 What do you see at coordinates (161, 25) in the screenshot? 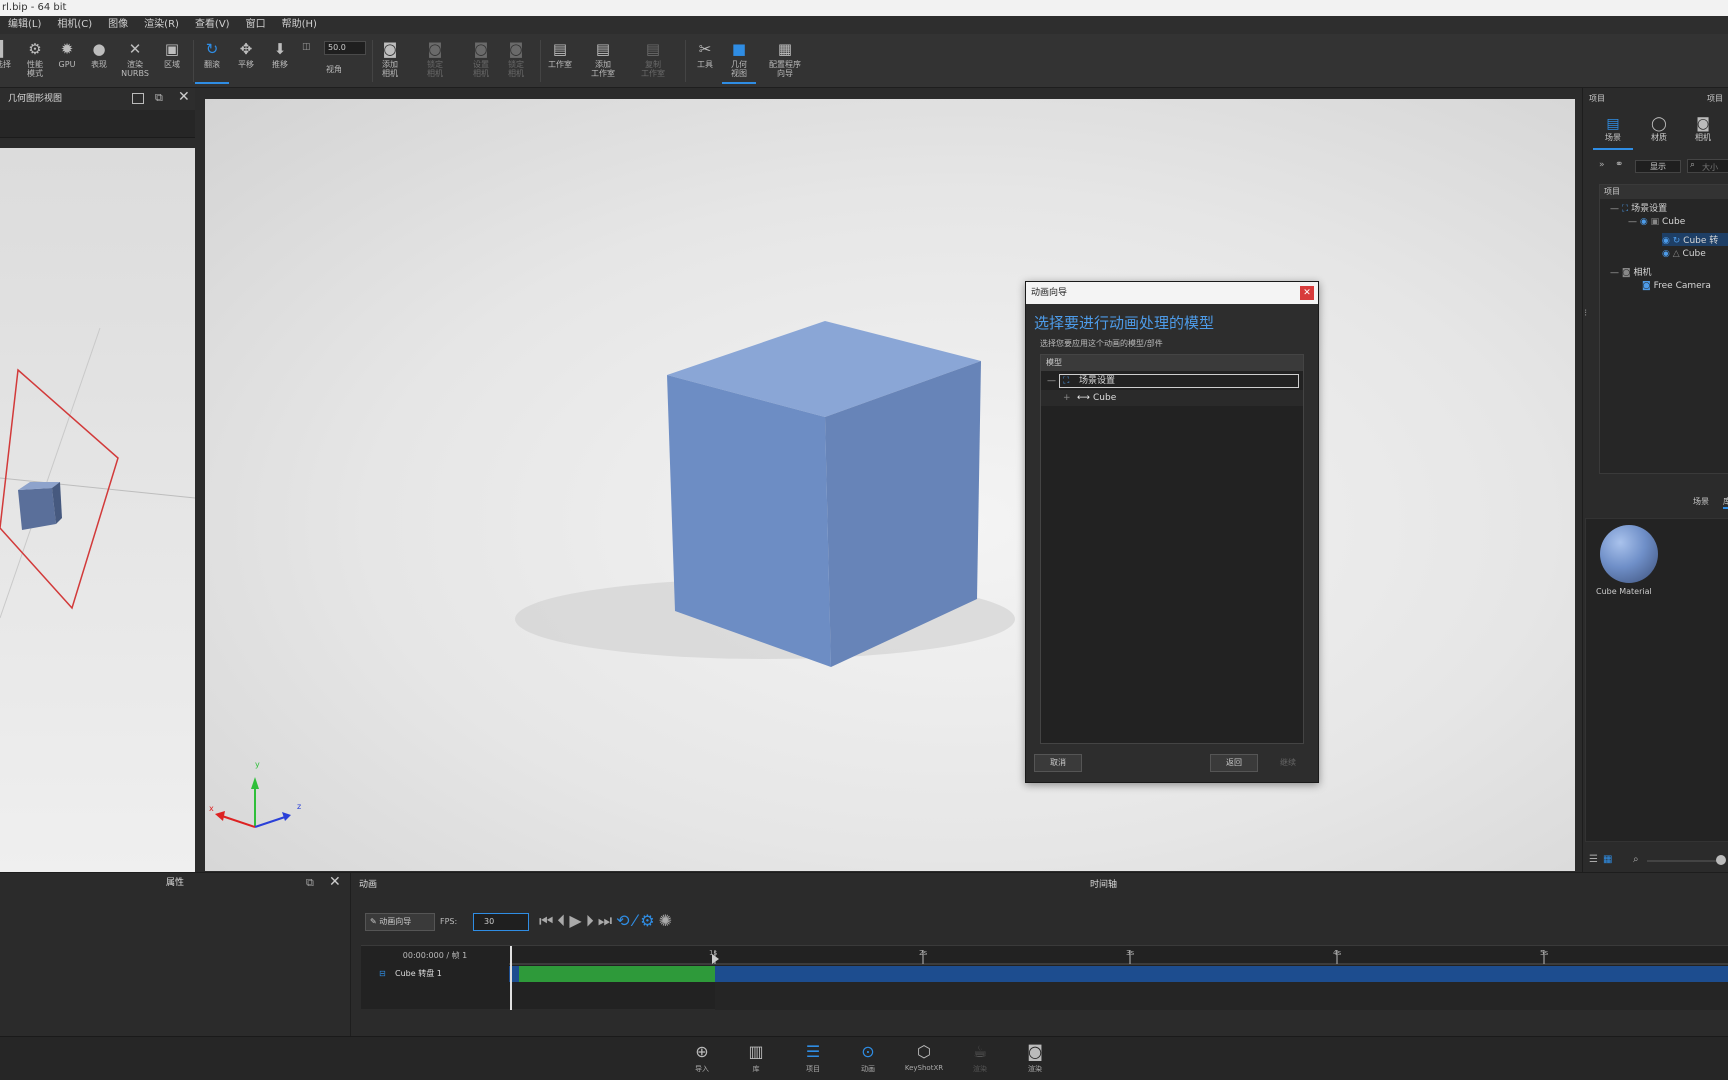
I see `menu-item: 渲染(R)` at bounding box center [161, 25].